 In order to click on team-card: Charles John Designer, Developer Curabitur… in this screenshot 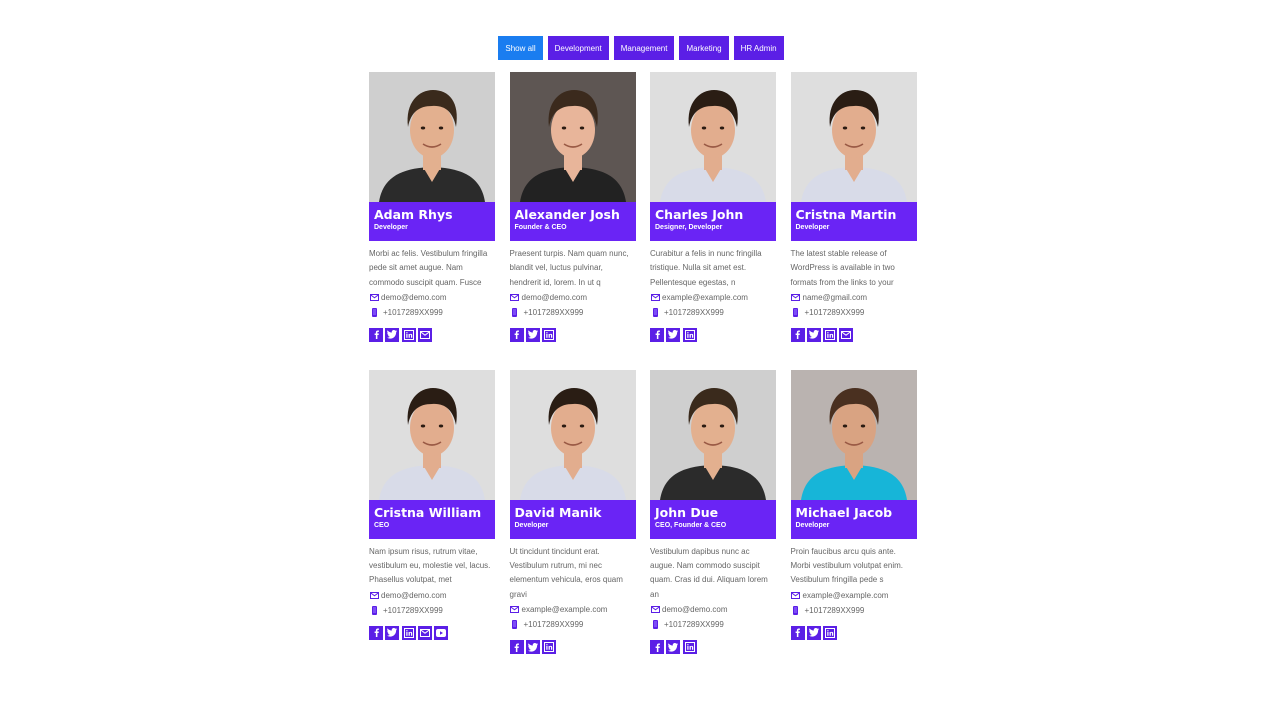, I will do `click(713, 207)`.